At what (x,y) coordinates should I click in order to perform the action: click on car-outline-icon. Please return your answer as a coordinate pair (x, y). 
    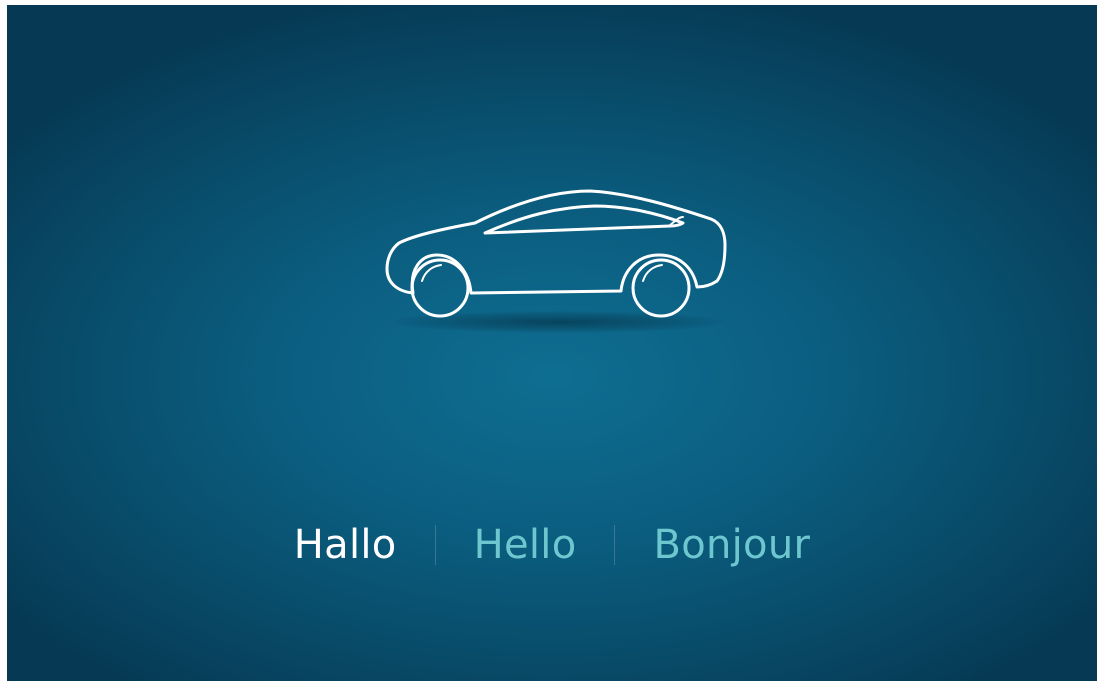
    Looking at the image, I should click on (556, 253).